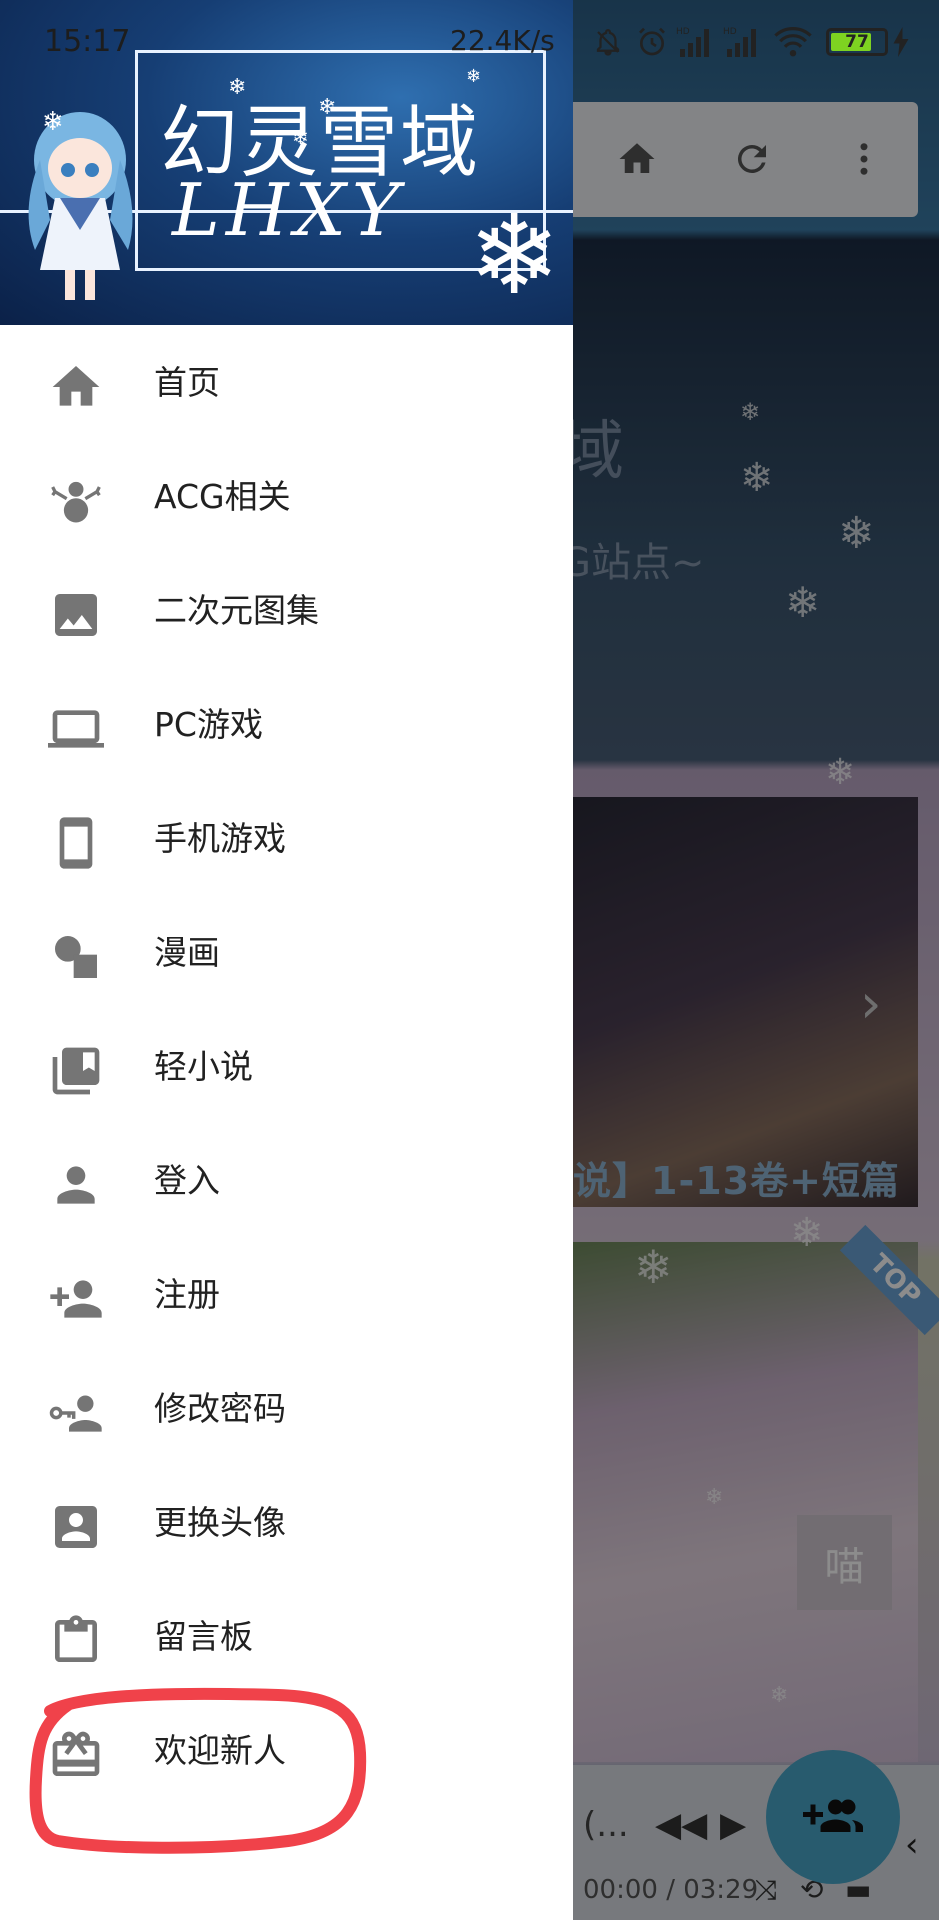 This screenshot has width=939, height=1920. I want to click on menu-item-change-avatar: 更换头像, so click(286, 1523).